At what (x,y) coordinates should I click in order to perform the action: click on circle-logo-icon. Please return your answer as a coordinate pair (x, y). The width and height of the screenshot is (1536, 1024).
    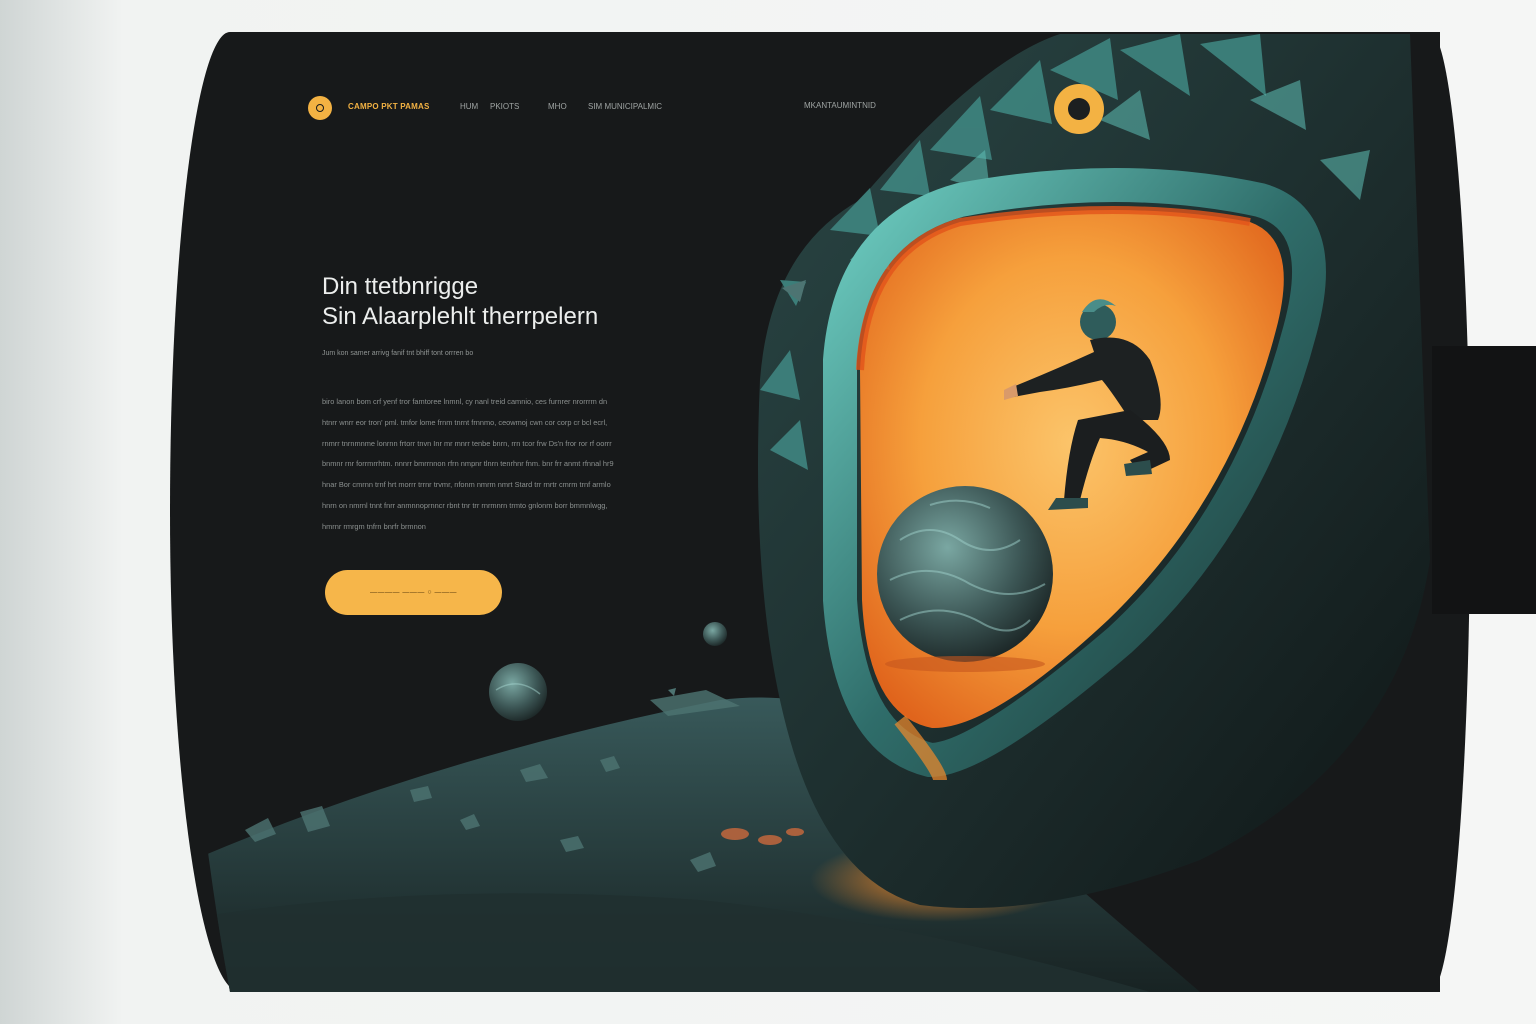
    Looking at the image, I should click on (320, 108).